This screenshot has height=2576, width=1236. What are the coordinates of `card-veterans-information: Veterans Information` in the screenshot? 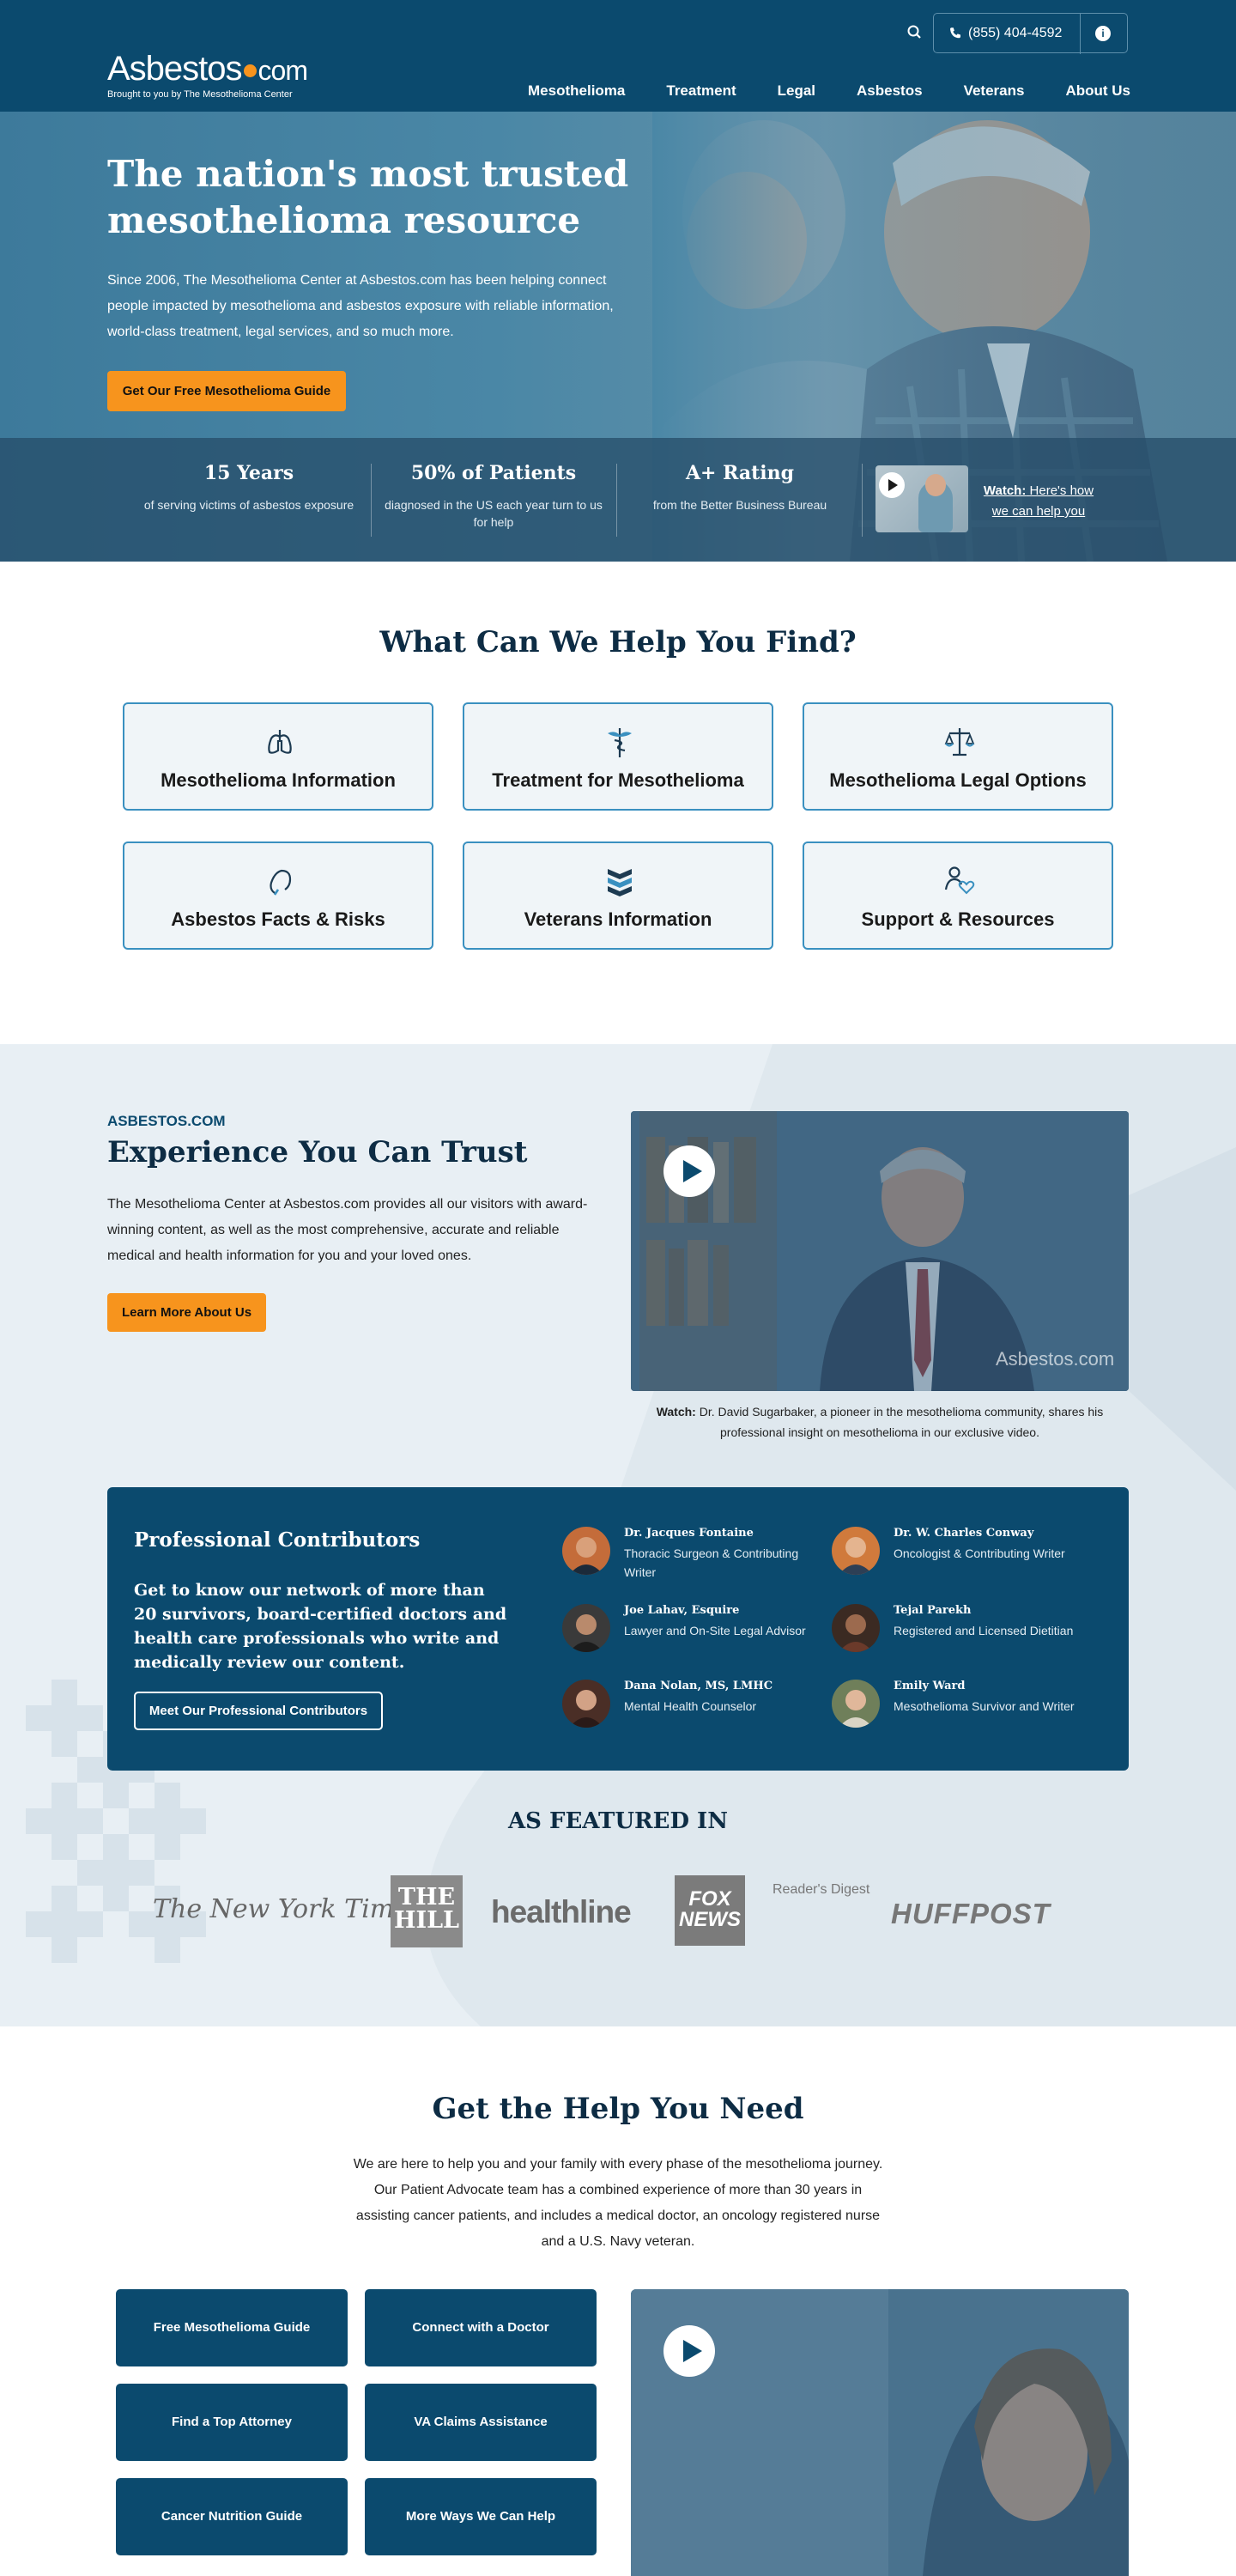 It's located at (618, 896).